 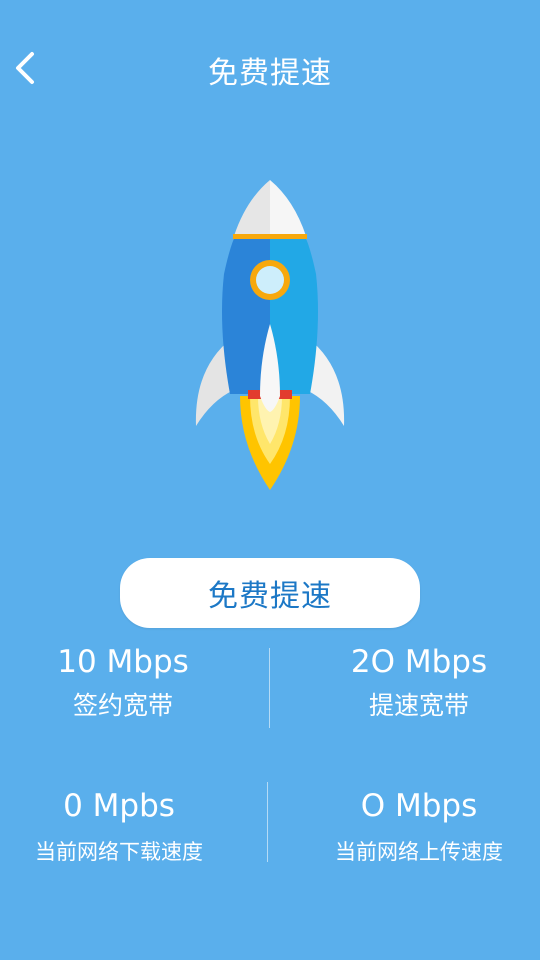 I want to click on download-speed-value: 0 Mpbs, so click(x=119, y=806).